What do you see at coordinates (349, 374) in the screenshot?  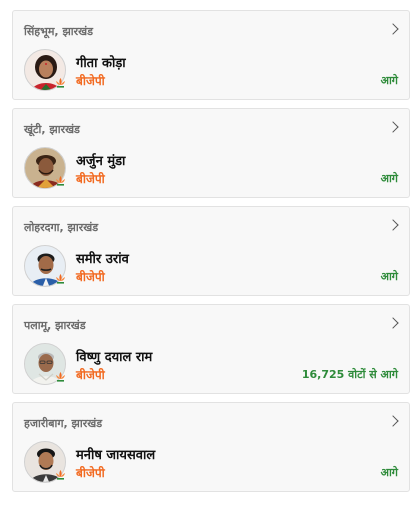 I see `status-label: 16,725 वोटों से आगे` at bounding box center [349, 374].